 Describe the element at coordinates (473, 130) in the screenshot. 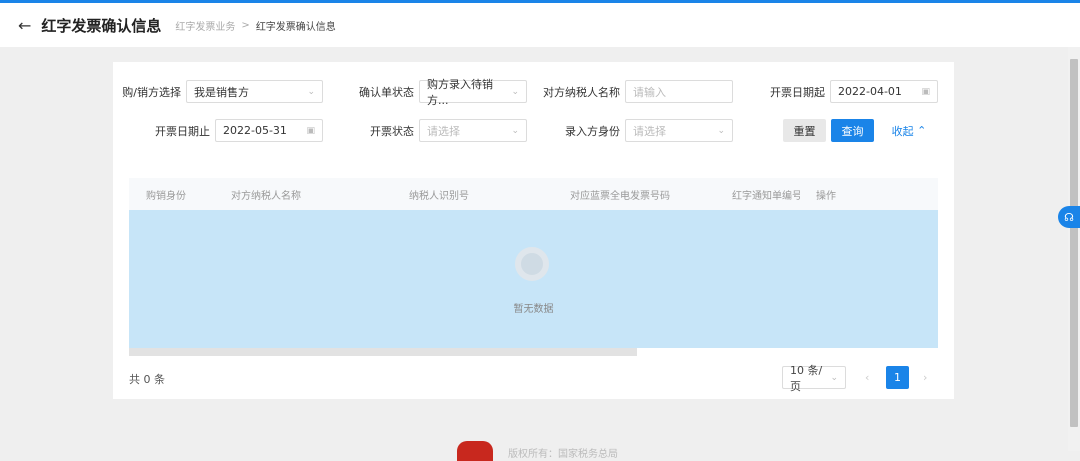

I see `invoice-status-select: 请选择 ⌄` at that location.